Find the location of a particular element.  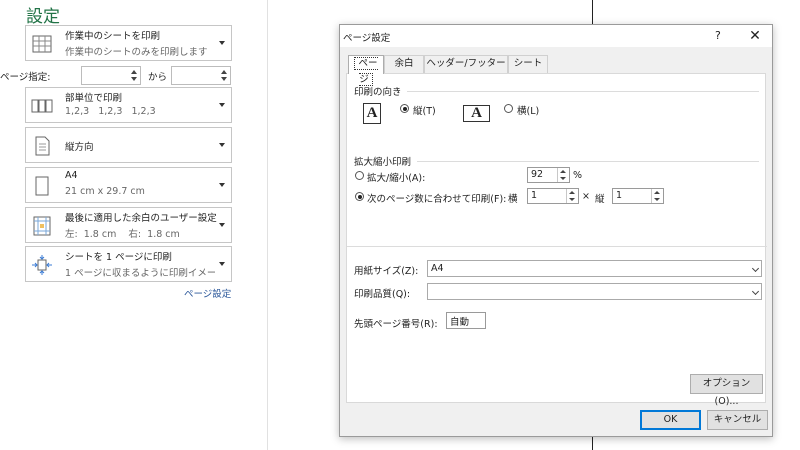

paper-size-title: A4 is located at coordinates (71, 175).